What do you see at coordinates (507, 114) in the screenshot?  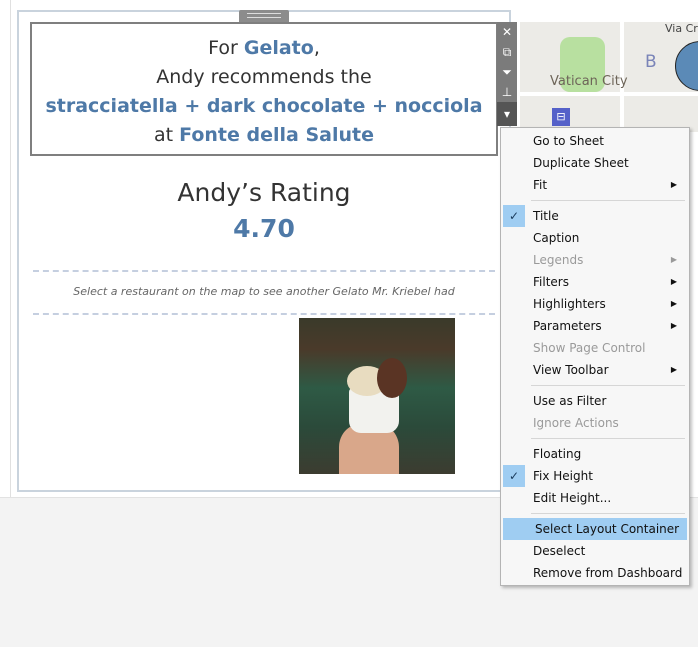 I see `more-options-dropdown-icon: ▾` at bounding box center [507, 114].